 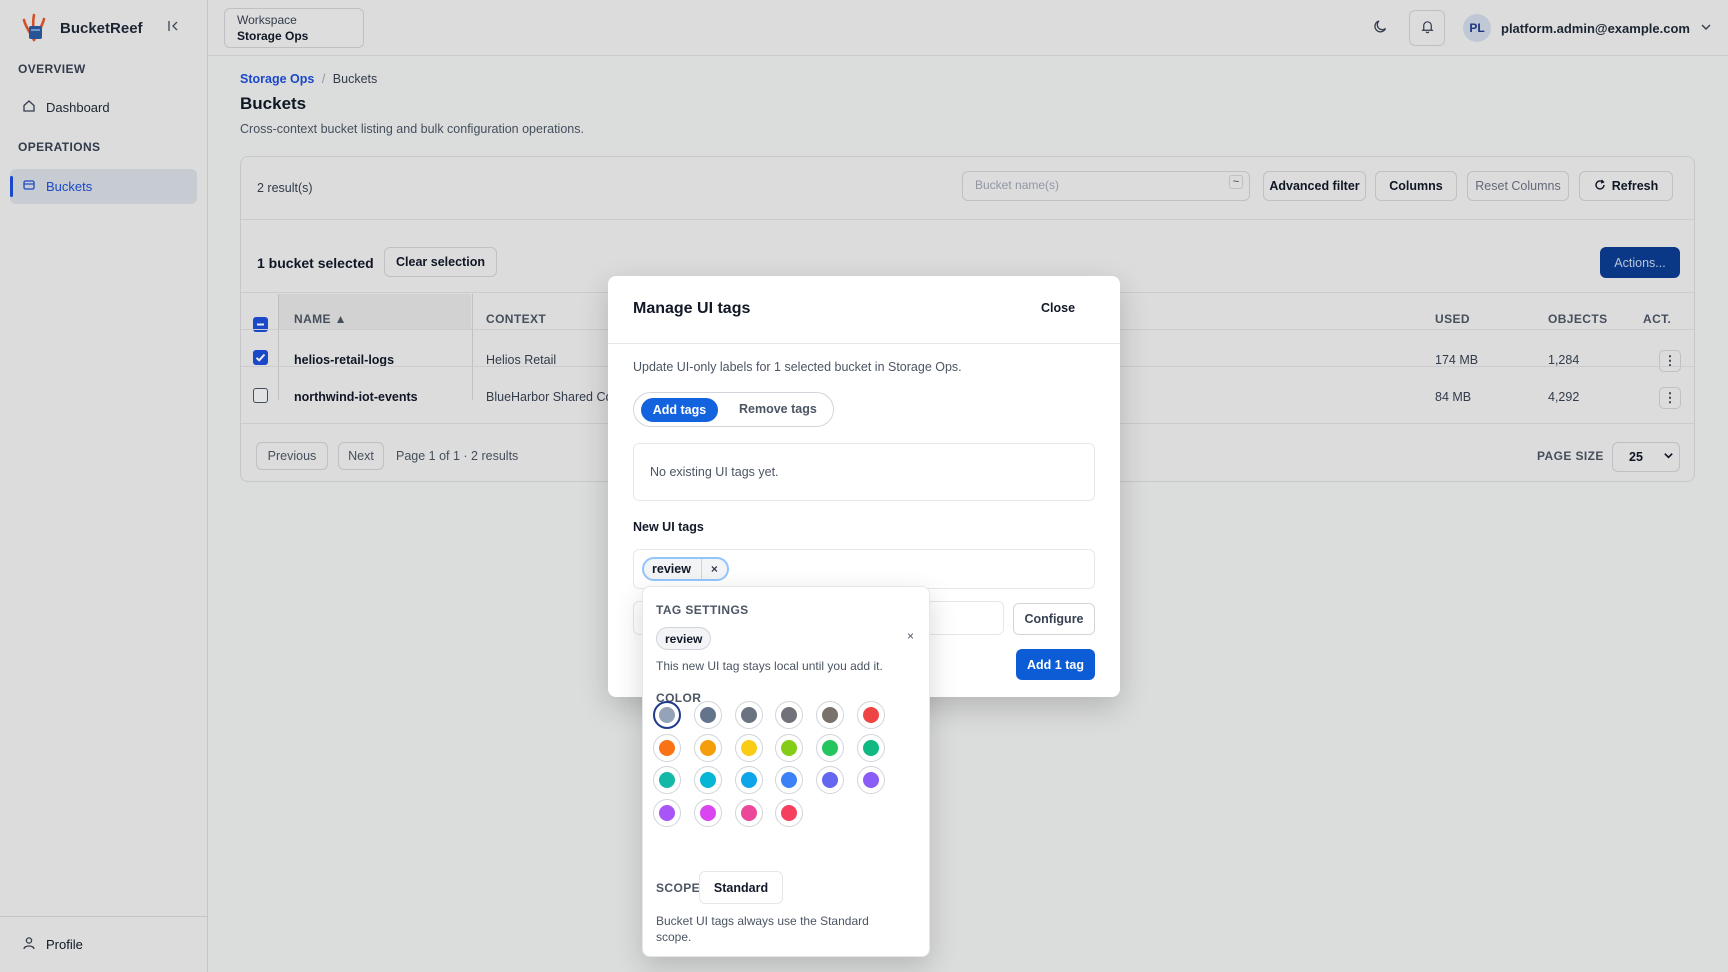 I want to click on close-popover-icon: ×, so click(x=910, y=636).